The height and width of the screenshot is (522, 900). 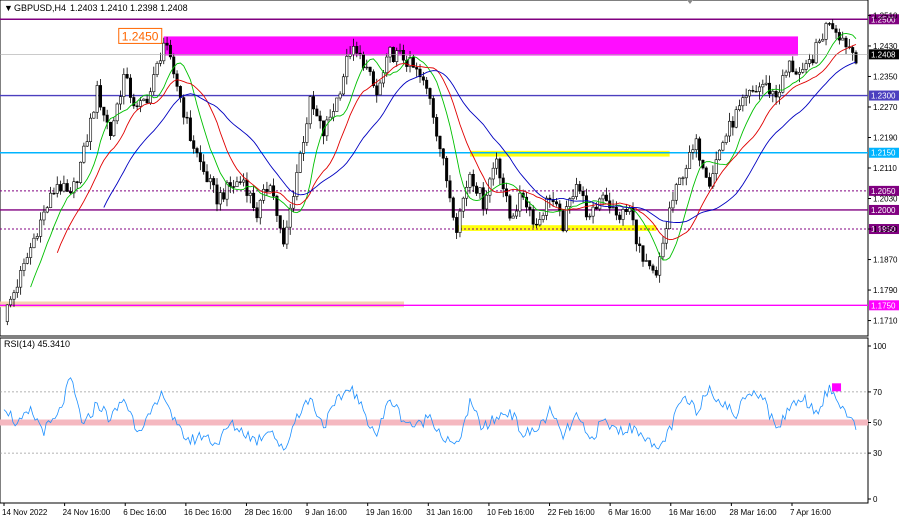 What do you see at coordinates (389, 512) in the screenshot?
I see `time-tick-label: 19 Jan 16:00` at bounding box center [389, 512].